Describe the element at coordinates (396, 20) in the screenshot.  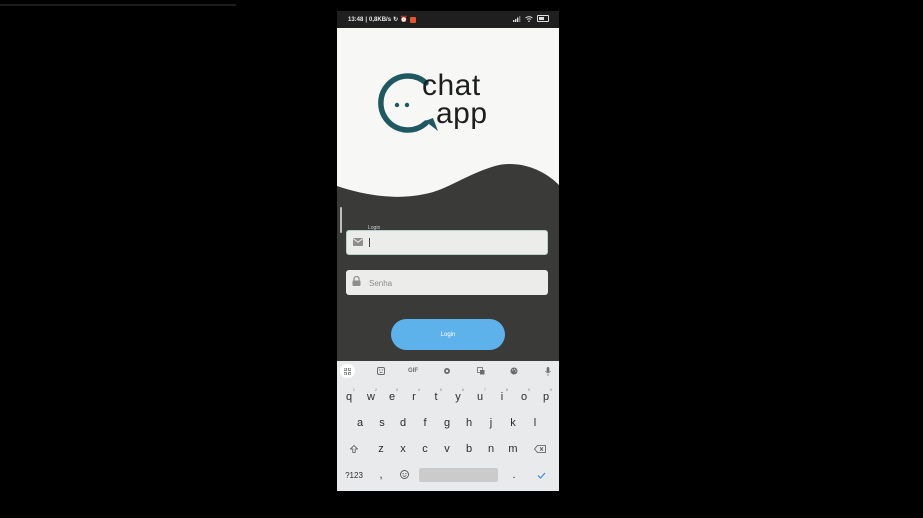
I see `sync-icon: ↻` at that location.